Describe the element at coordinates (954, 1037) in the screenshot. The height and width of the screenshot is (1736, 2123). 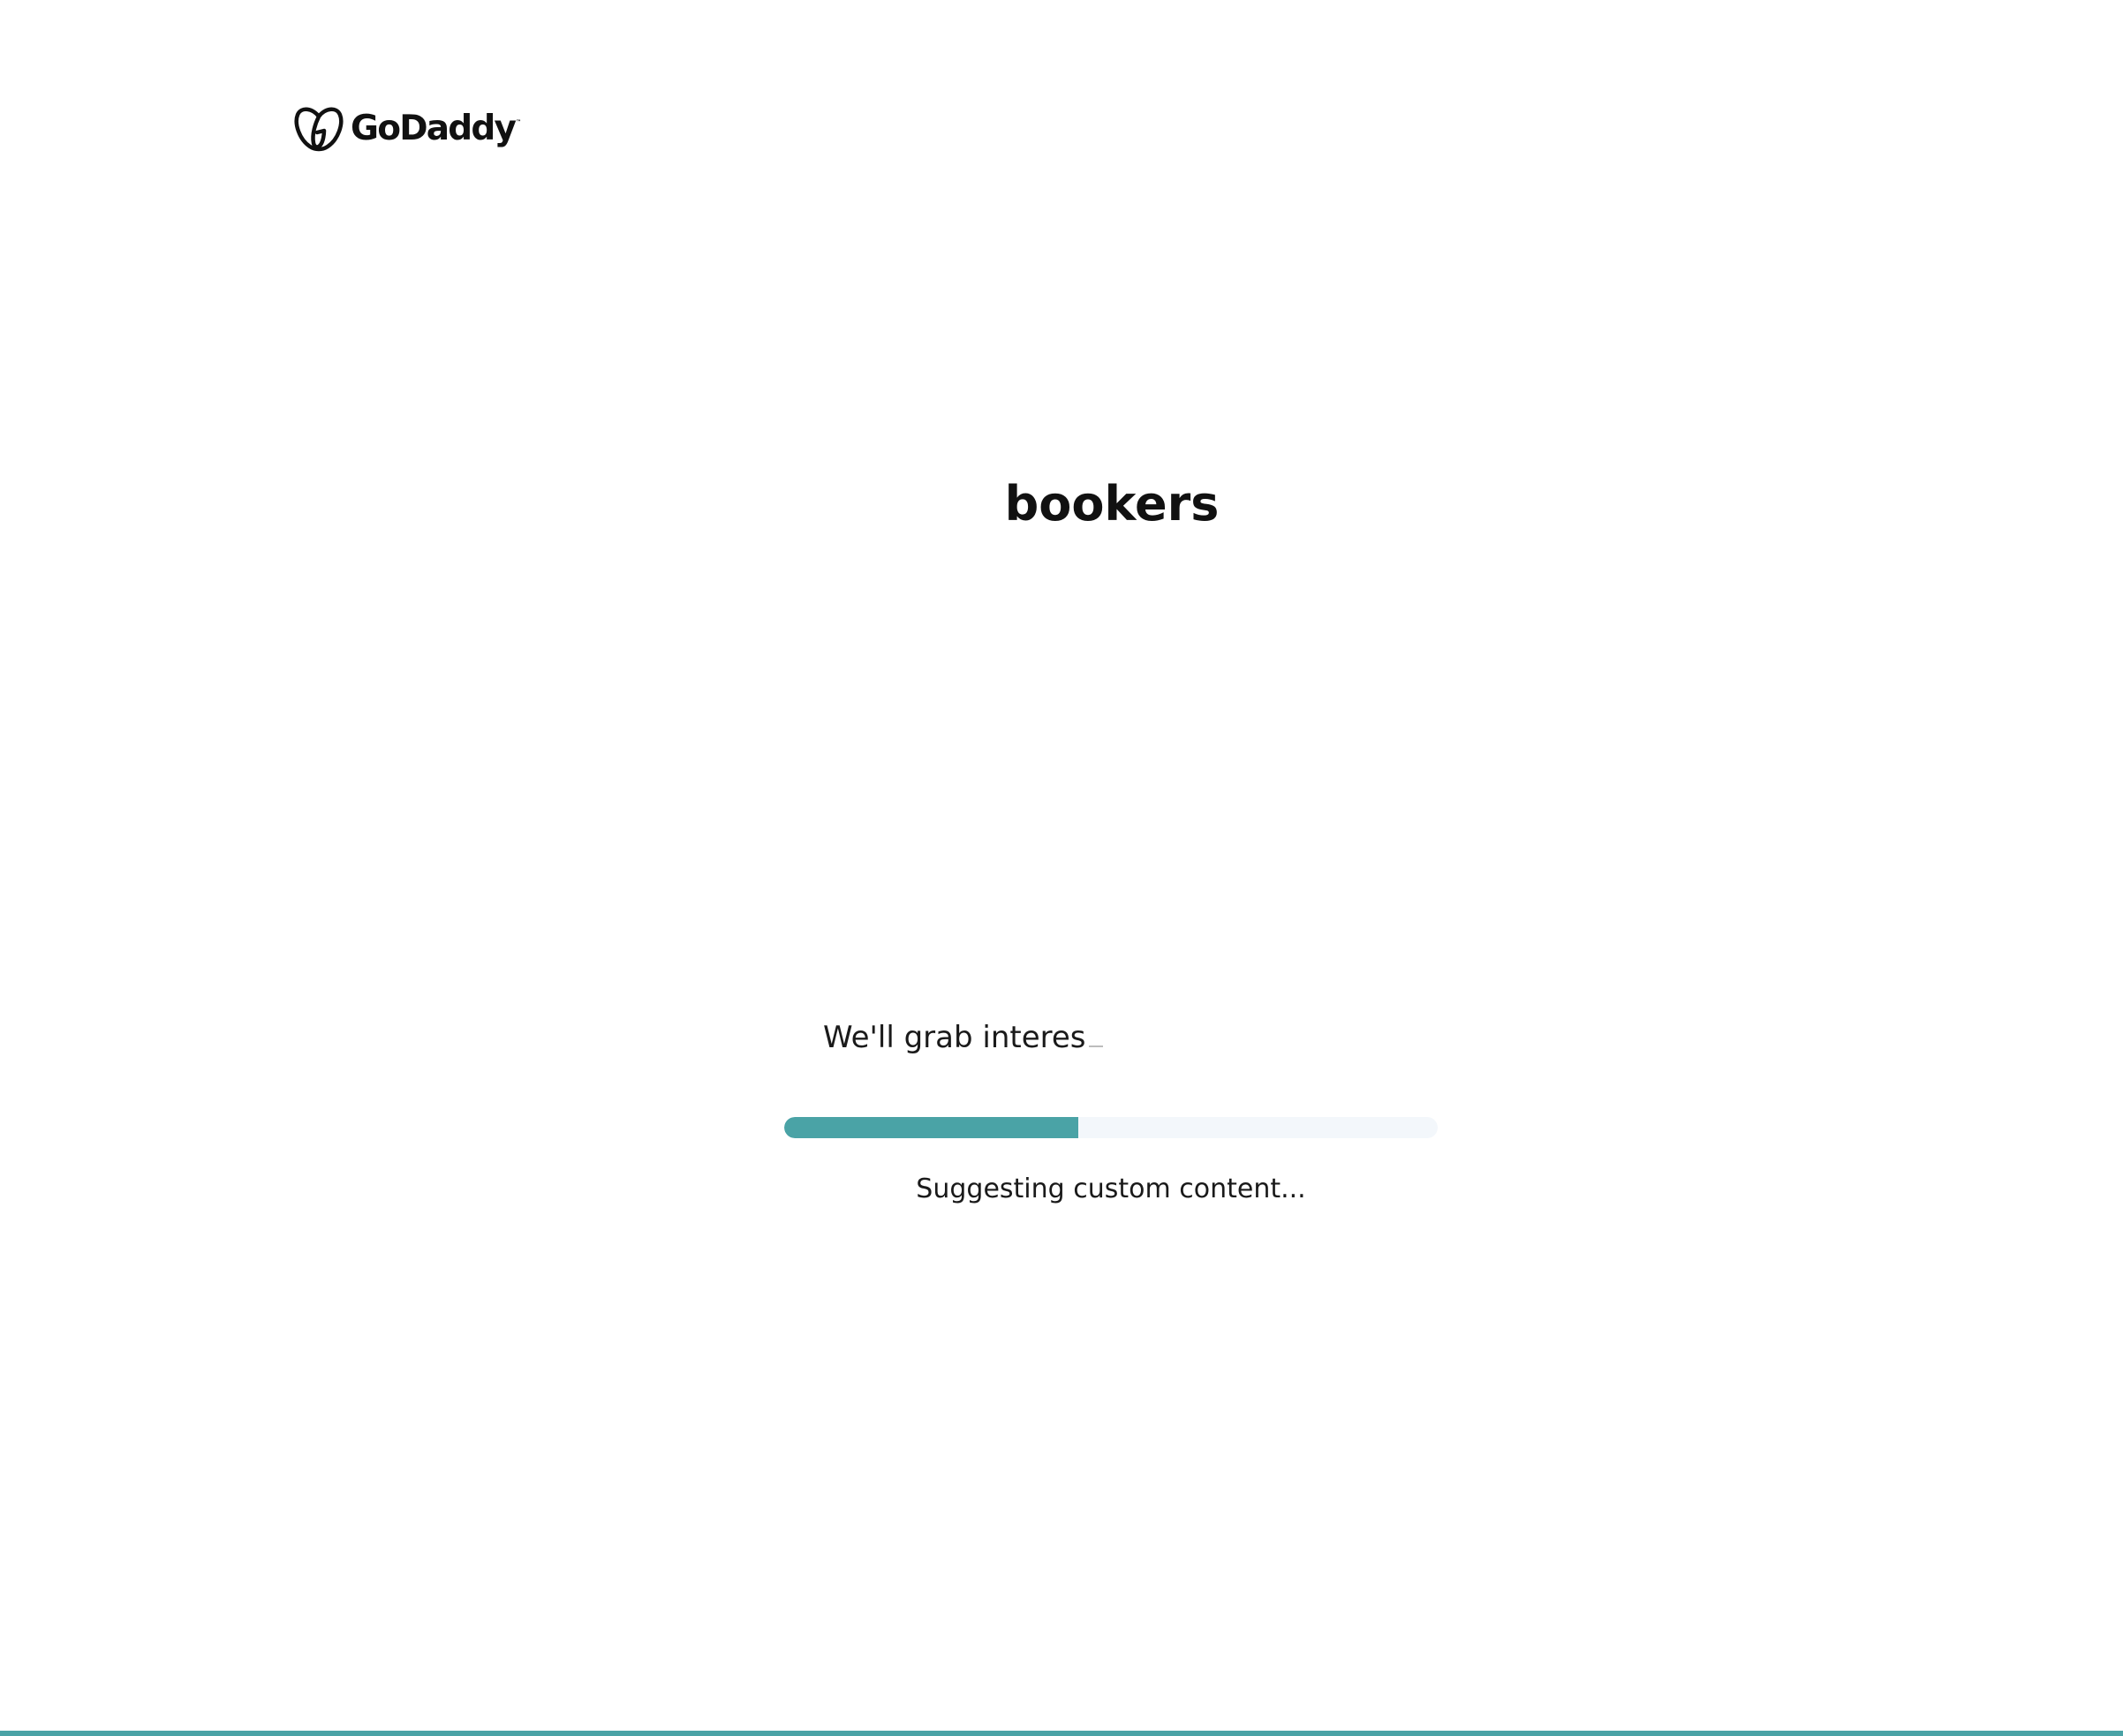
I see `typing-text: We'll grab interes` at that location.